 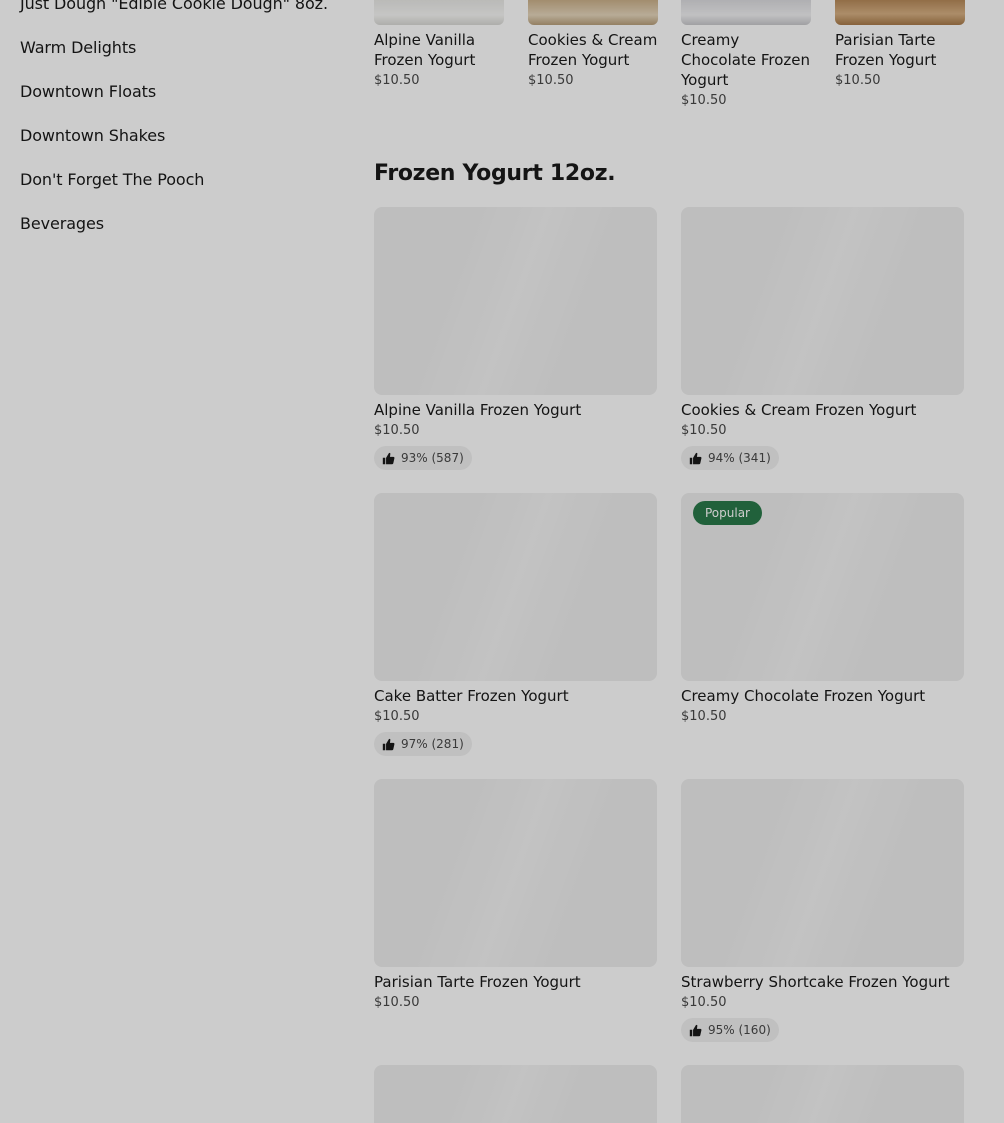 What do you see at coordinates (739, 1030) in the screenshot?
I see `rating-text: 95% (160)` at bounding box center [739, 1030].